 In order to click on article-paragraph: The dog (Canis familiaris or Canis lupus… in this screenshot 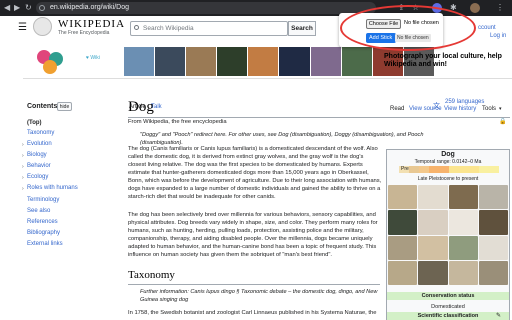, I will do `click(255, 173)`.